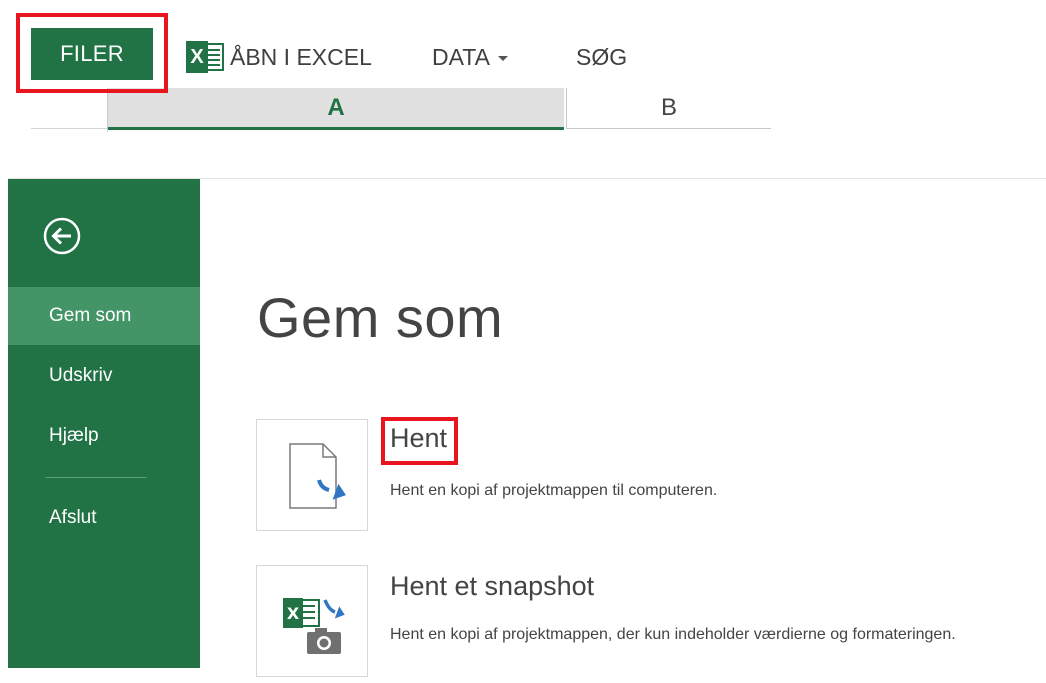 The width and height of the screenshot is (1046, 683). What do you see at coordinates (336, 109) in the screenshot?
I see `column-header-a: A` at bounding box center [336, 109].